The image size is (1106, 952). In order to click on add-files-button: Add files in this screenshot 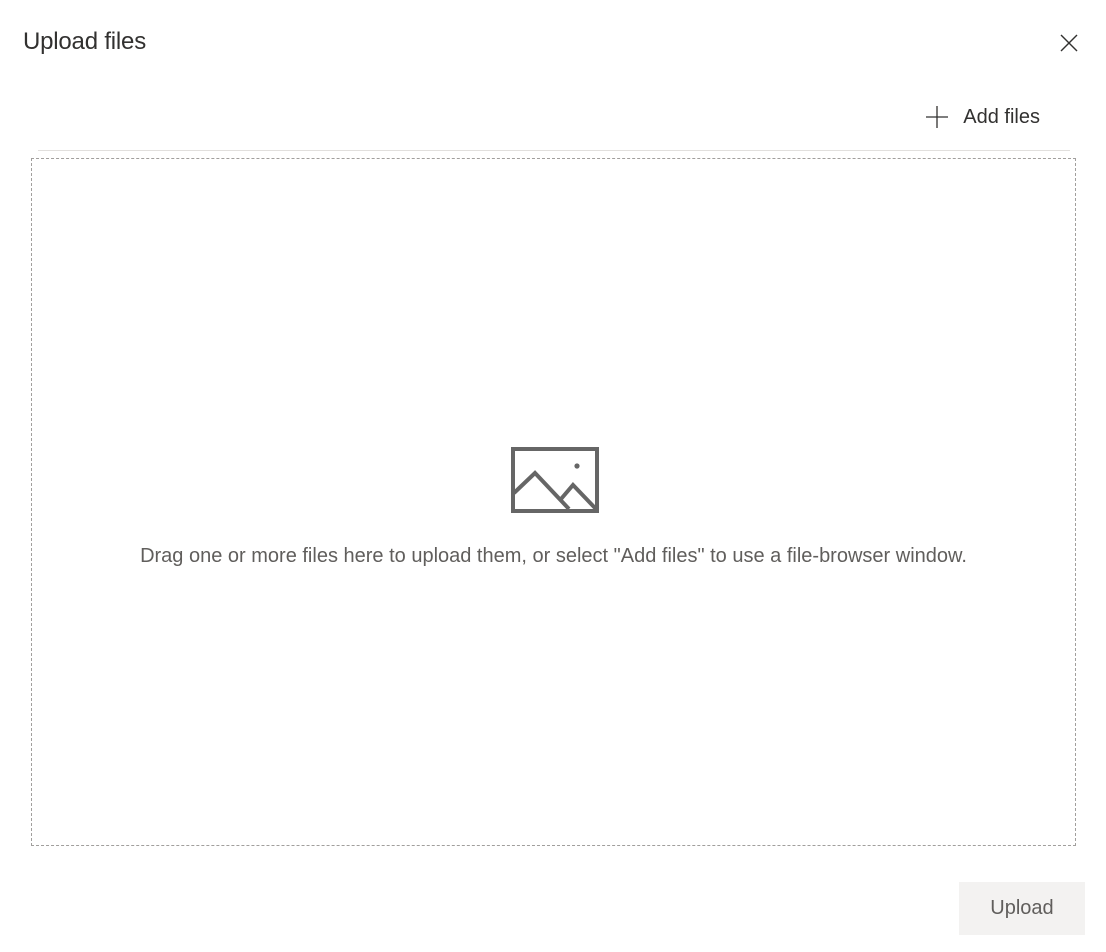, I will do `click(982, 117)`.